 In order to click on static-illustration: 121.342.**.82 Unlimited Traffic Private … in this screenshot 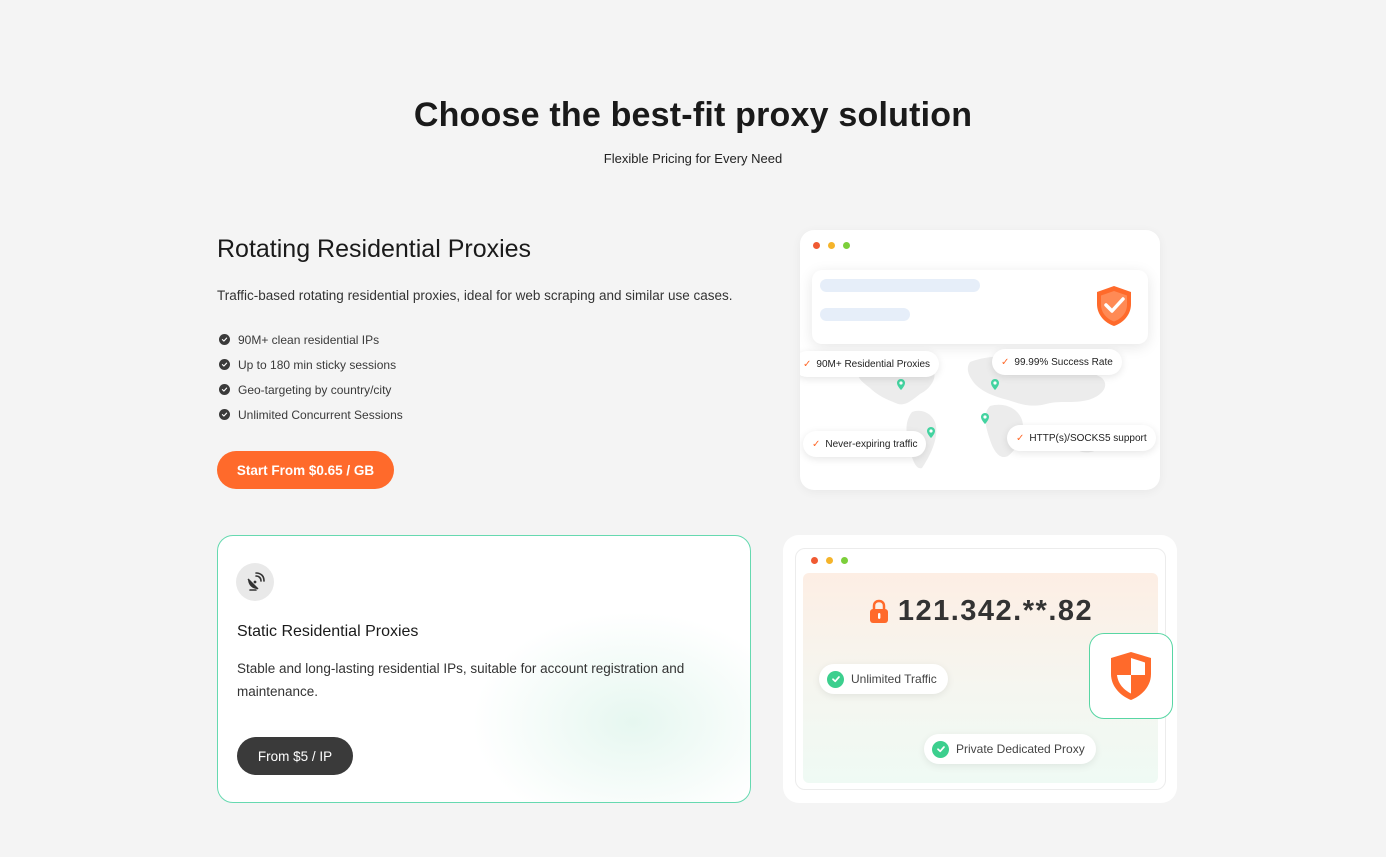, I will do `click(980, 669)`.